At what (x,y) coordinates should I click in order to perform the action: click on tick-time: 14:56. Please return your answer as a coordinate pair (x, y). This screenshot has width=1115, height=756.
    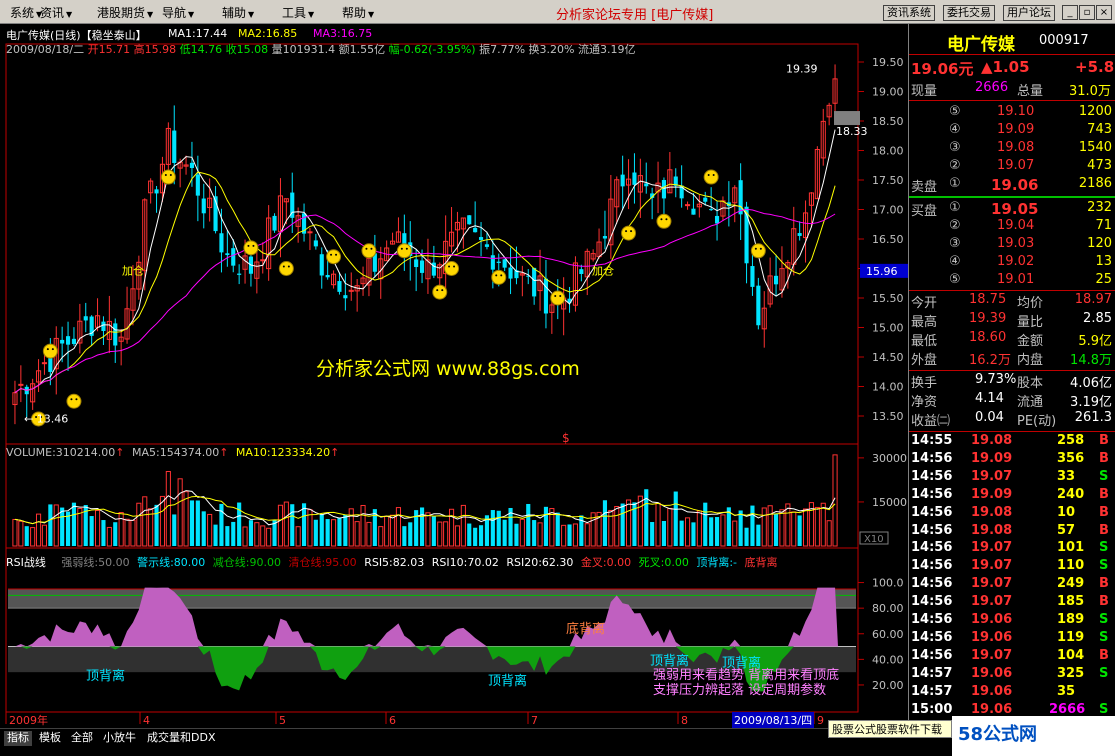
    Looking at the image, I should click on (932, 476).